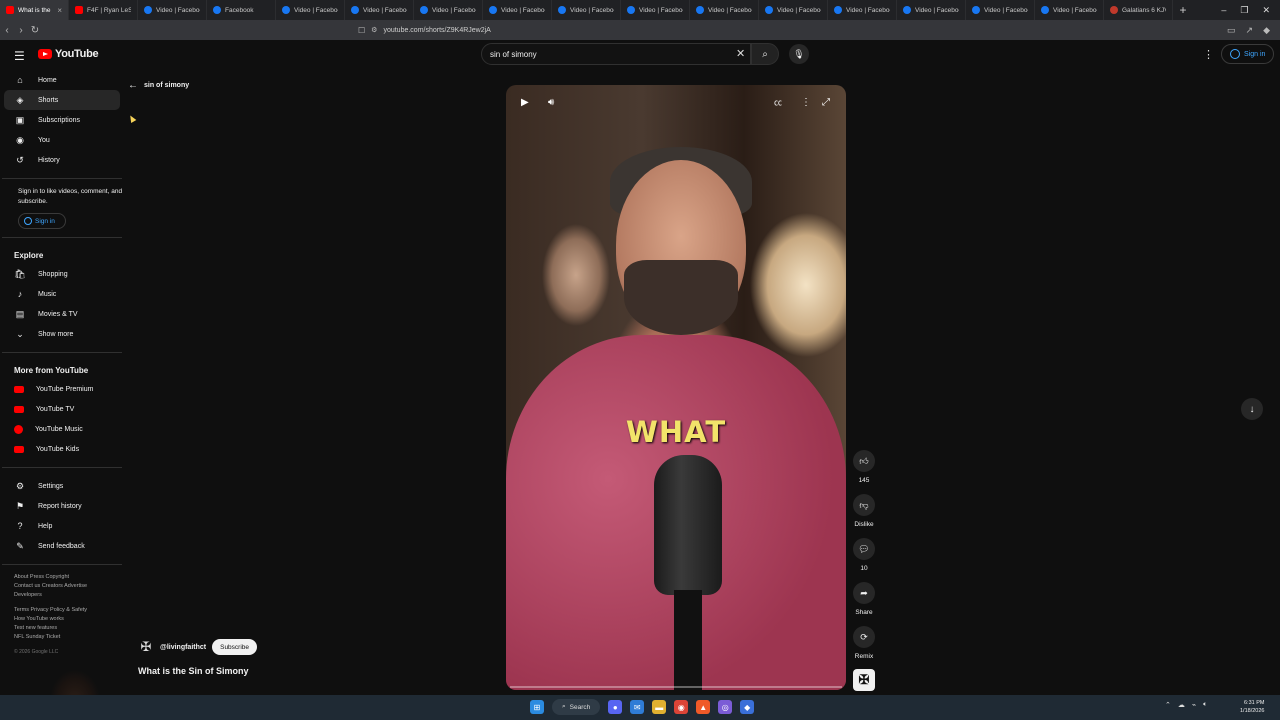 The height and width of the screenshot is (720, 1280). Describe the element at coordinates (637, 707) in the screenshot. I see `mail-icon: ✉` at that location.